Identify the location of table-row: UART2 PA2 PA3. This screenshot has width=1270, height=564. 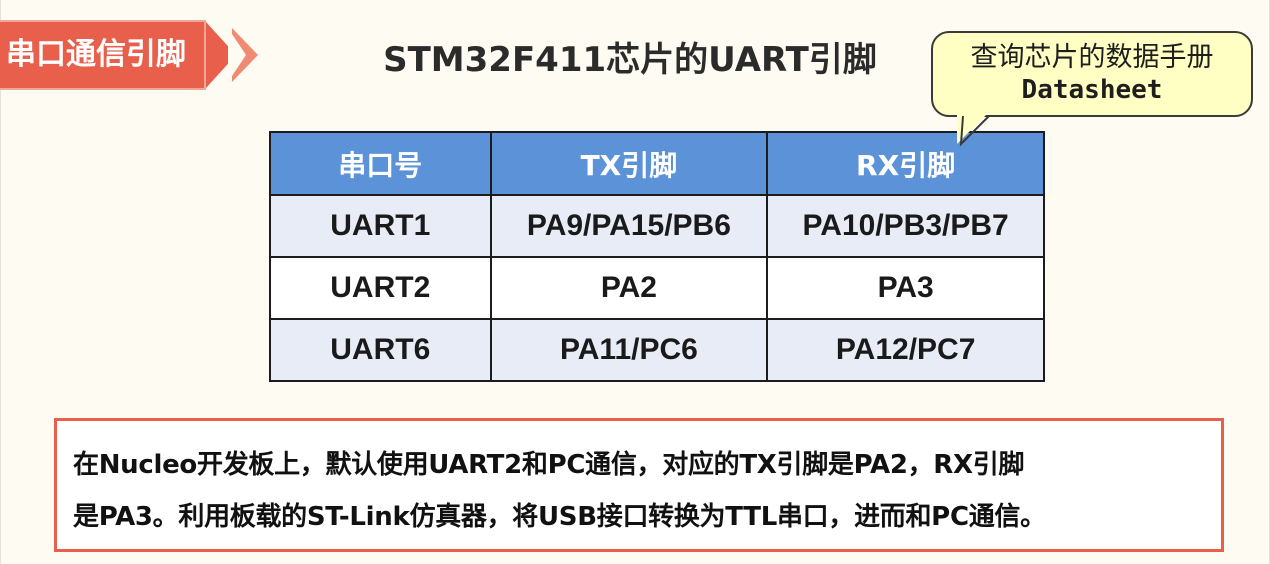
(657, 288).